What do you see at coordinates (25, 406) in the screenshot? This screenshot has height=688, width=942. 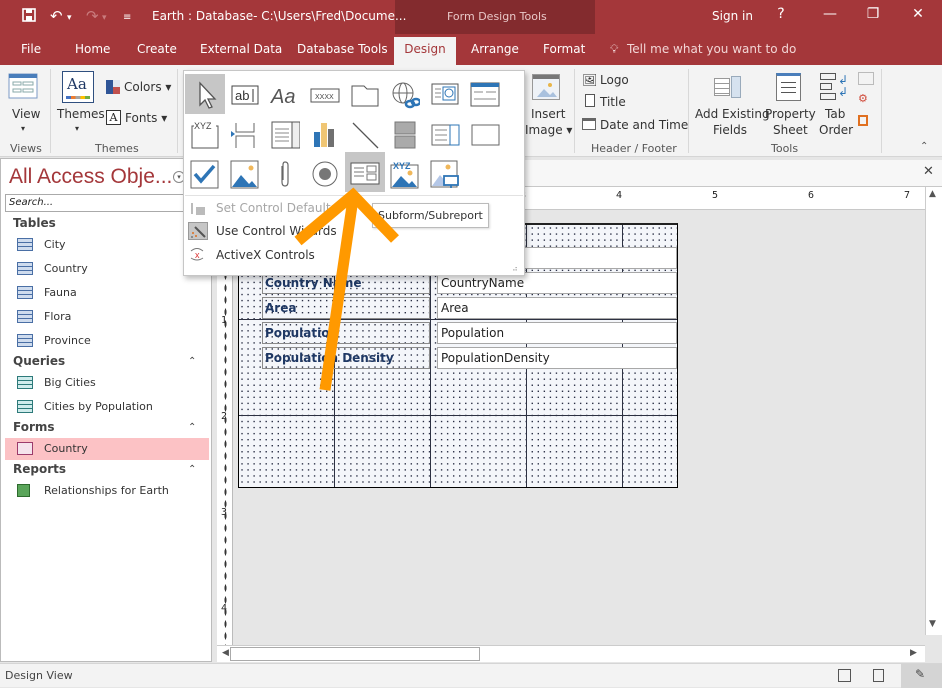 I see `query-icon` at bounding box center [25, 406].